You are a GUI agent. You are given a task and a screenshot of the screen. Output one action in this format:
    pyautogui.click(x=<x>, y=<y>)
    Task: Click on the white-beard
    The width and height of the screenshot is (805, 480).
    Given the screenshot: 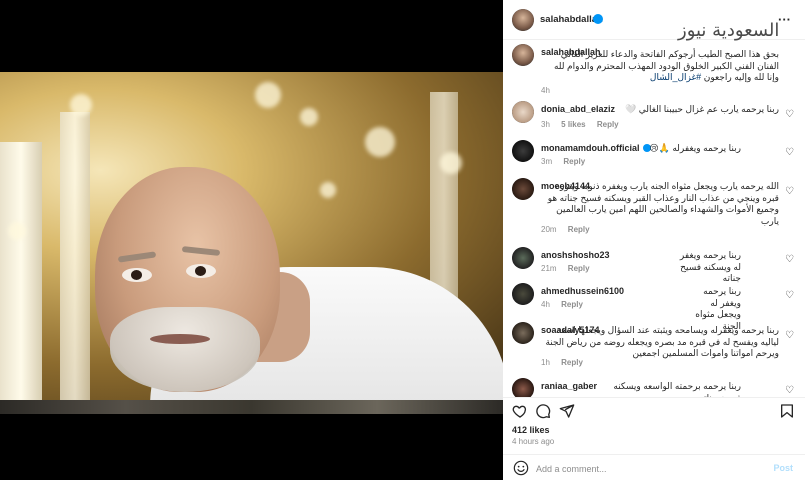 What is the action you would take?
    pyautogui.click(x=185, y=349)
    